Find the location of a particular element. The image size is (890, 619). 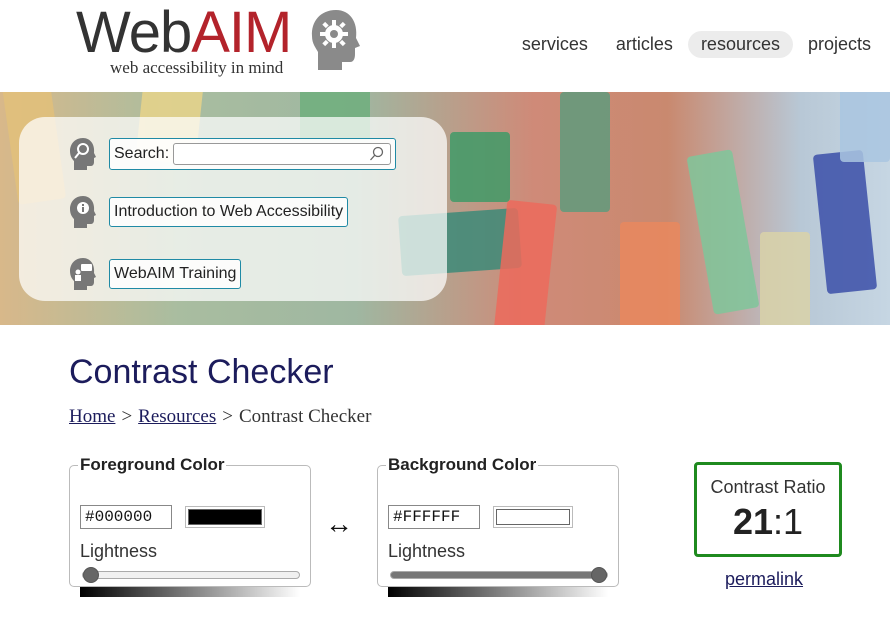

background-color-group: Background Color #FFFFFF Lightness is located at coordinates (498, 526).